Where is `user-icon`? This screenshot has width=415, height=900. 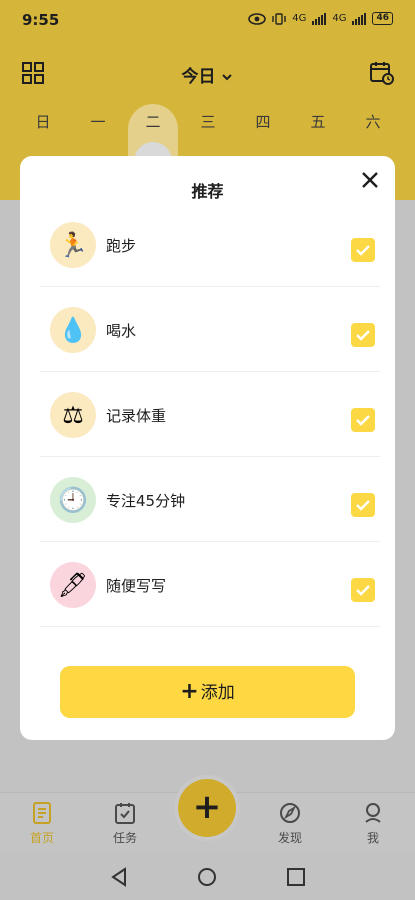
user-icon is located at coordinates (373, 813).